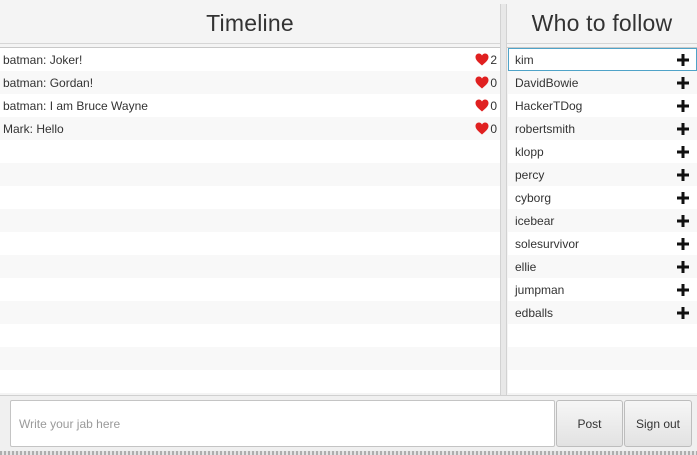 The width and height of the screenshot is (697, 455). What do you see at coordinates (524, 59) in the screenshot?
I see `username: kim` at bounding box center [524, 59].